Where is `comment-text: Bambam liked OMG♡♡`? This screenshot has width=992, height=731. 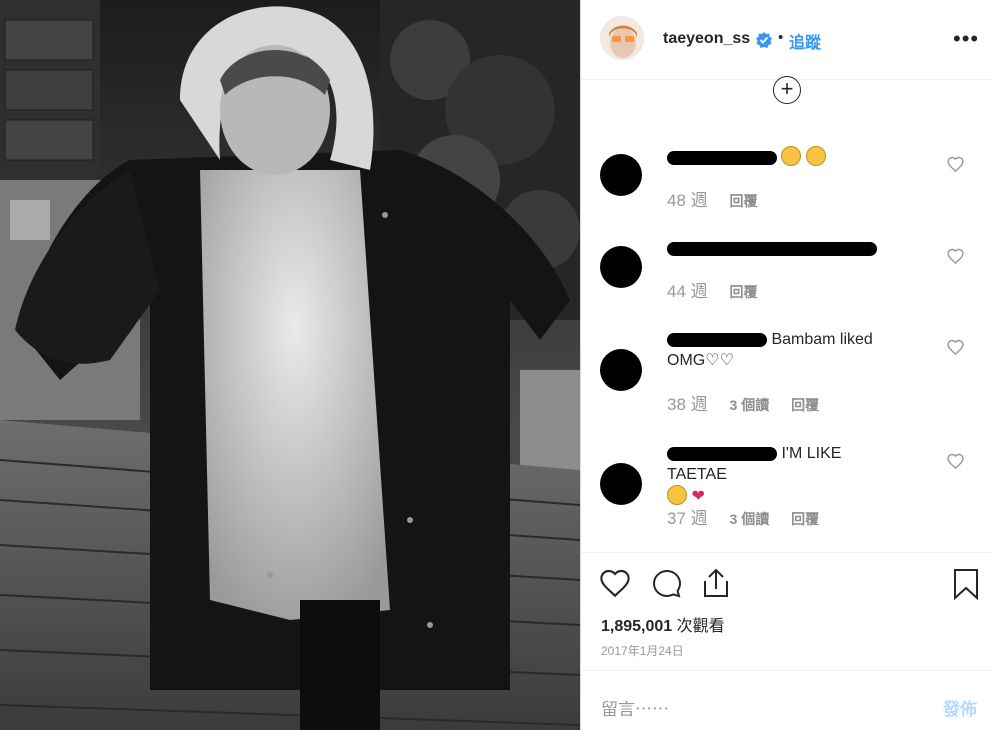
comment-text: Bambam liked OMG♡♡ is located at coordinates (770, 350).